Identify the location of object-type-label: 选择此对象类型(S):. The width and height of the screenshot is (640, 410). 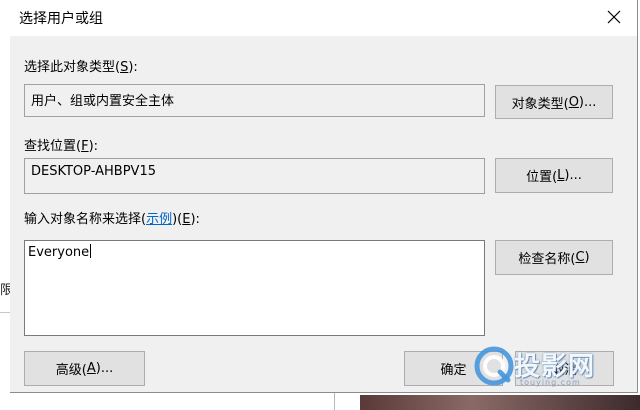
(81, 67).